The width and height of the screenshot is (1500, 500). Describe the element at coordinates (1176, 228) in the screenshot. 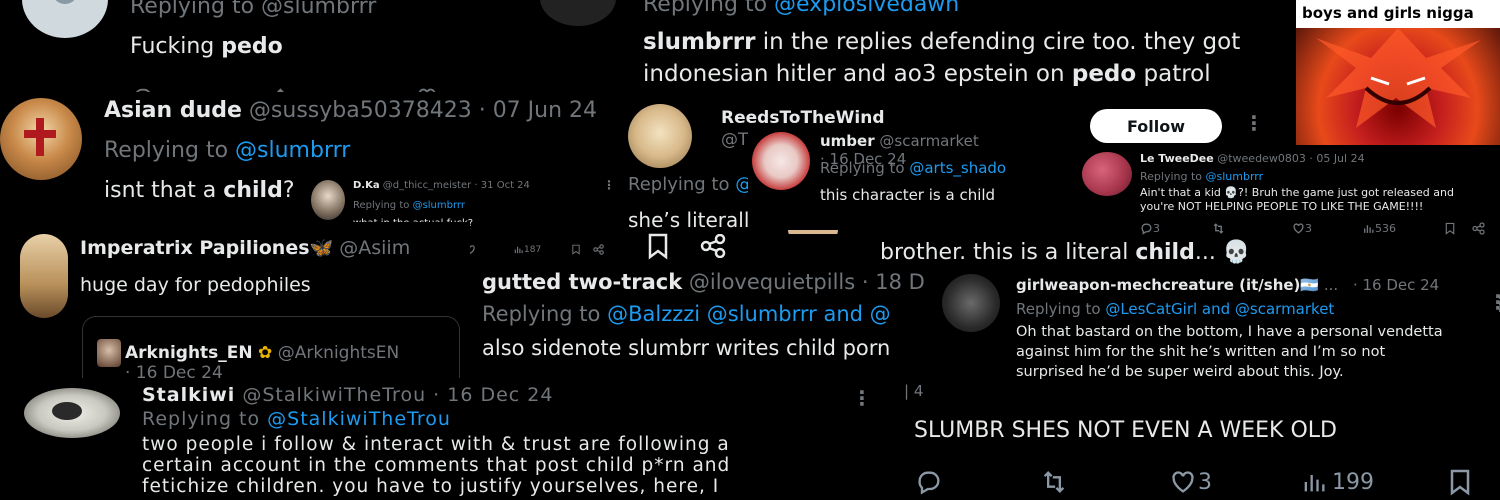

I see `reply-button: 3` at that location.